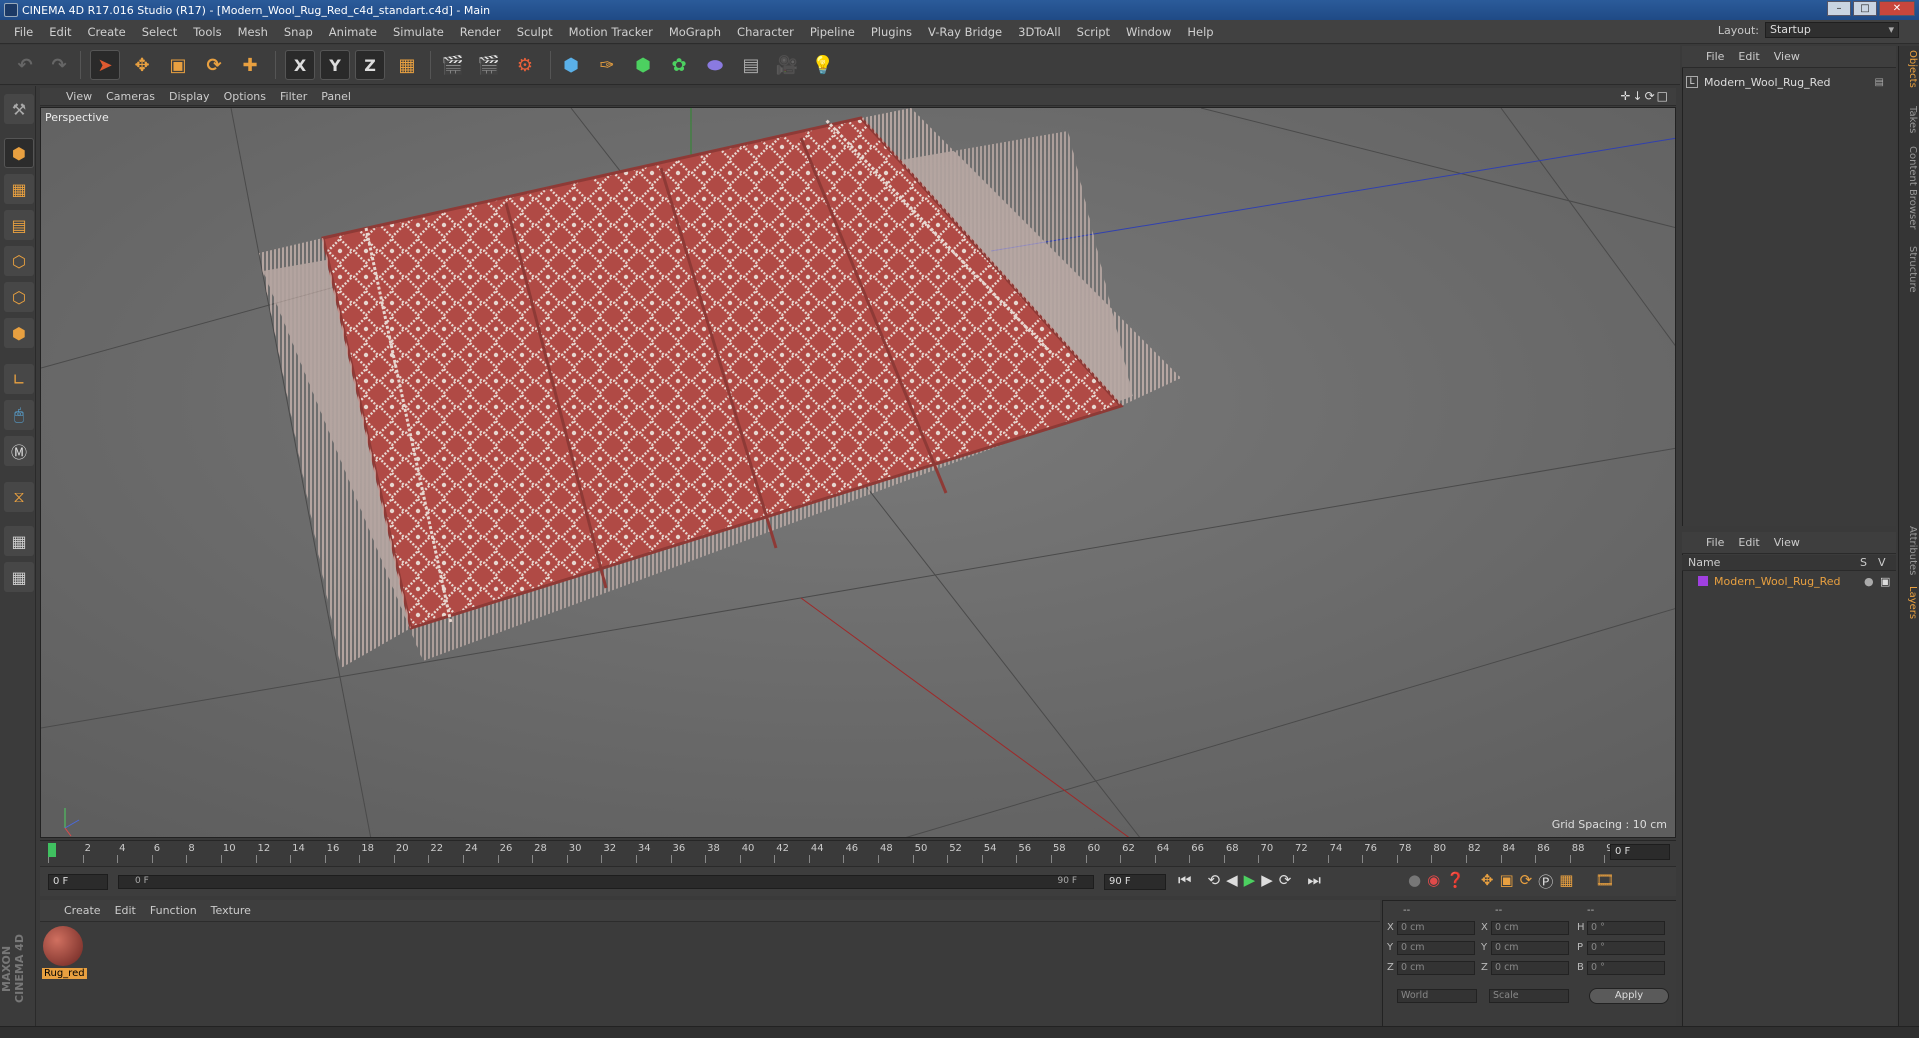  What do you see at coordinates (1794, 542) in the screenshot?
I see `layers-menu-view: View` at bounding box center [1794, 542].